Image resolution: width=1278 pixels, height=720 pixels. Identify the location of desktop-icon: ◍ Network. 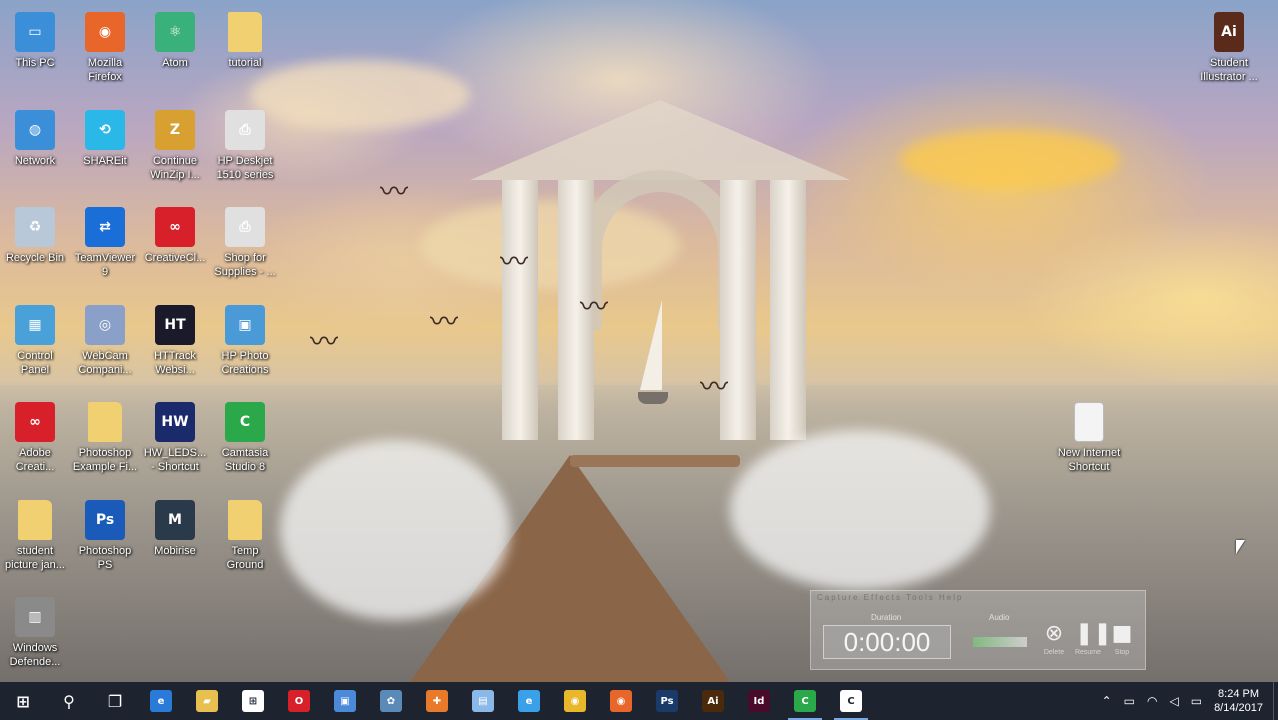
(35, 150).